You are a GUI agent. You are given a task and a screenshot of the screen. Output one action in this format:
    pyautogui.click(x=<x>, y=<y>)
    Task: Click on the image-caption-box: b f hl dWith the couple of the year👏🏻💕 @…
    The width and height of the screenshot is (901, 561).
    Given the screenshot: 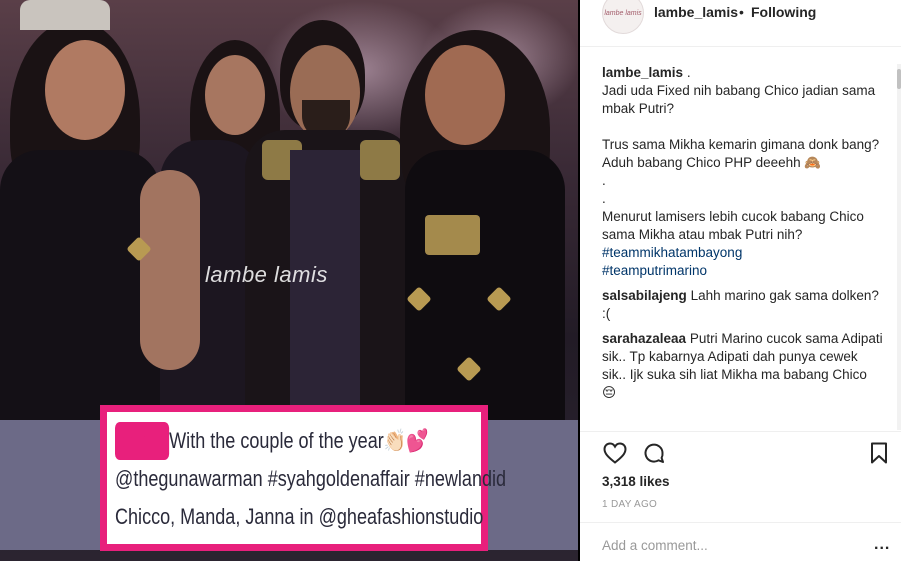 What is the action you would take?
    pyautogui.click(x=303, y=478)
    